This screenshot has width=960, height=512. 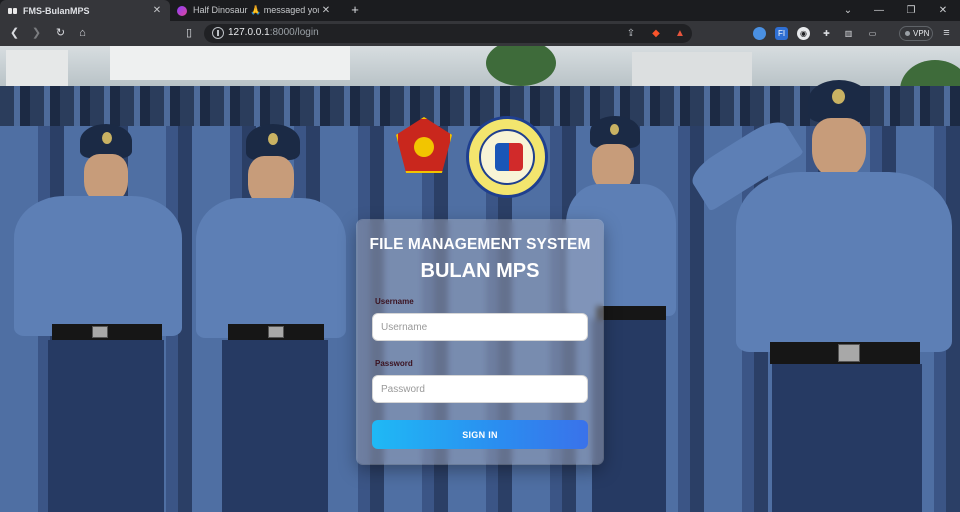 What do you see at coordinates (943, 10) in the screenshot?
I see `window-close-icon: ✕` at bounding box center [943, 10].